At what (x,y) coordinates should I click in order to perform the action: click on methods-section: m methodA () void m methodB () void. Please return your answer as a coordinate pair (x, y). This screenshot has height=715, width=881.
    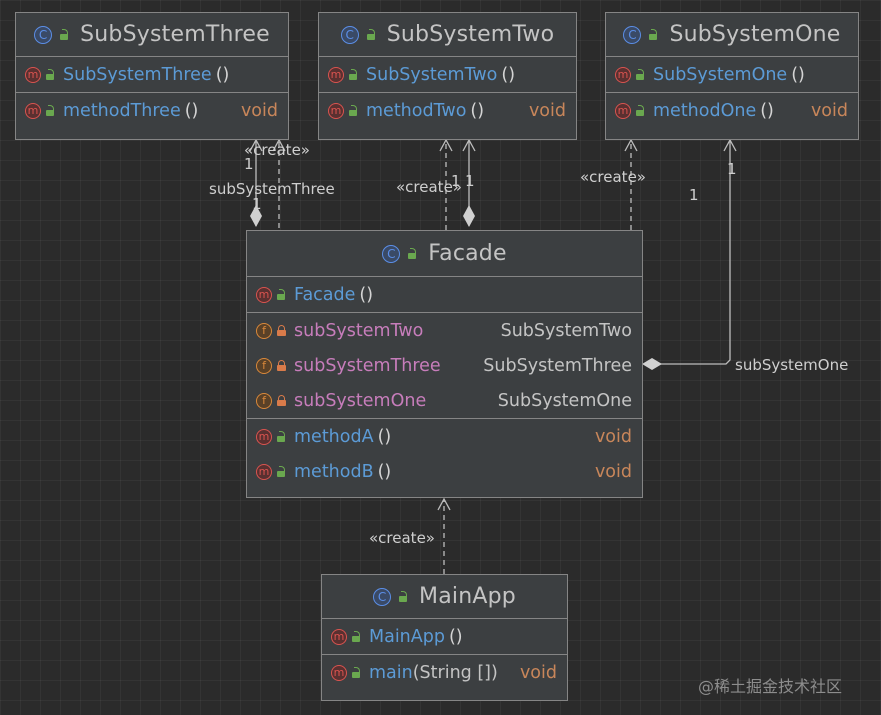
    Looking at the image, I should click on (444, 454).